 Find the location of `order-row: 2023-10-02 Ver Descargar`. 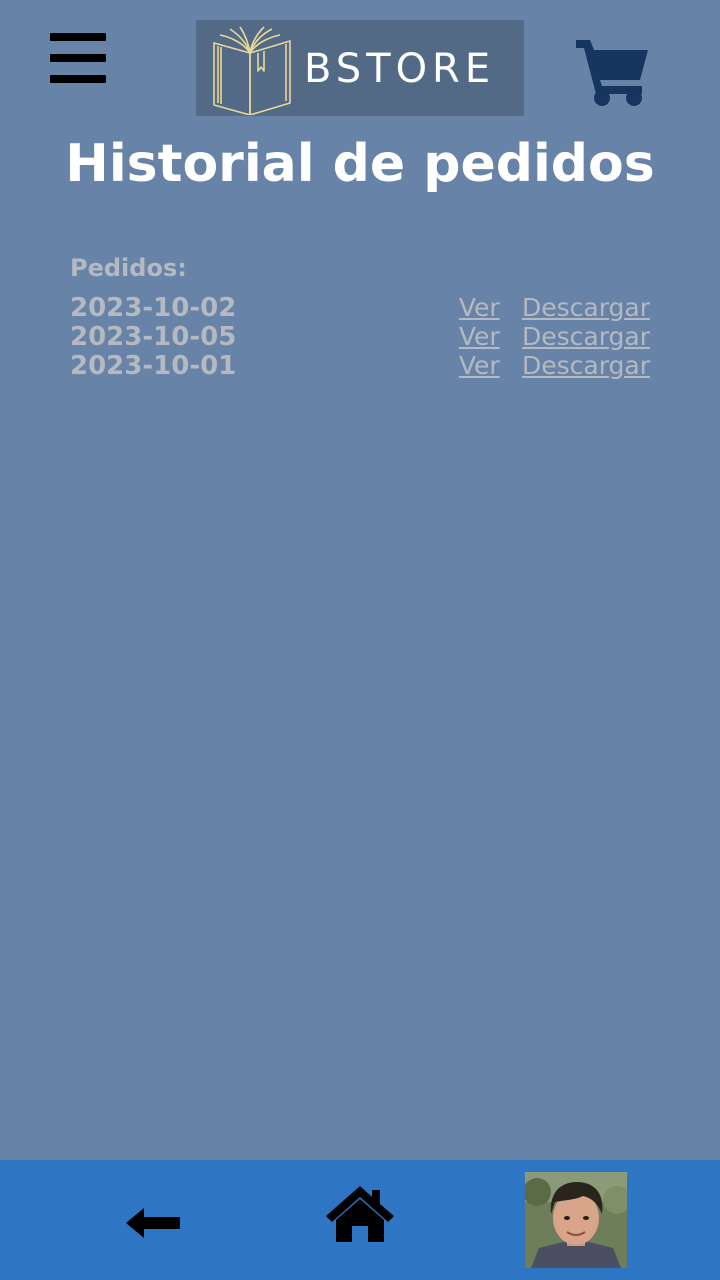

order-row: 2023-10-02 Ver Descargar is located at coordinates (360, 307).